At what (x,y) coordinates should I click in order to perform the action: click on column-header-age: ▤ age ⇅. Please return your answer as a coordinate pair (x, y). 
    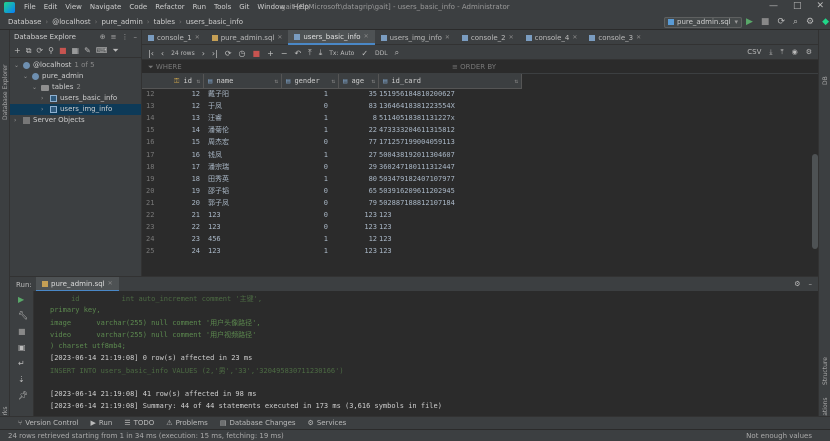
    Looking at the image, I should click on (359, 81).